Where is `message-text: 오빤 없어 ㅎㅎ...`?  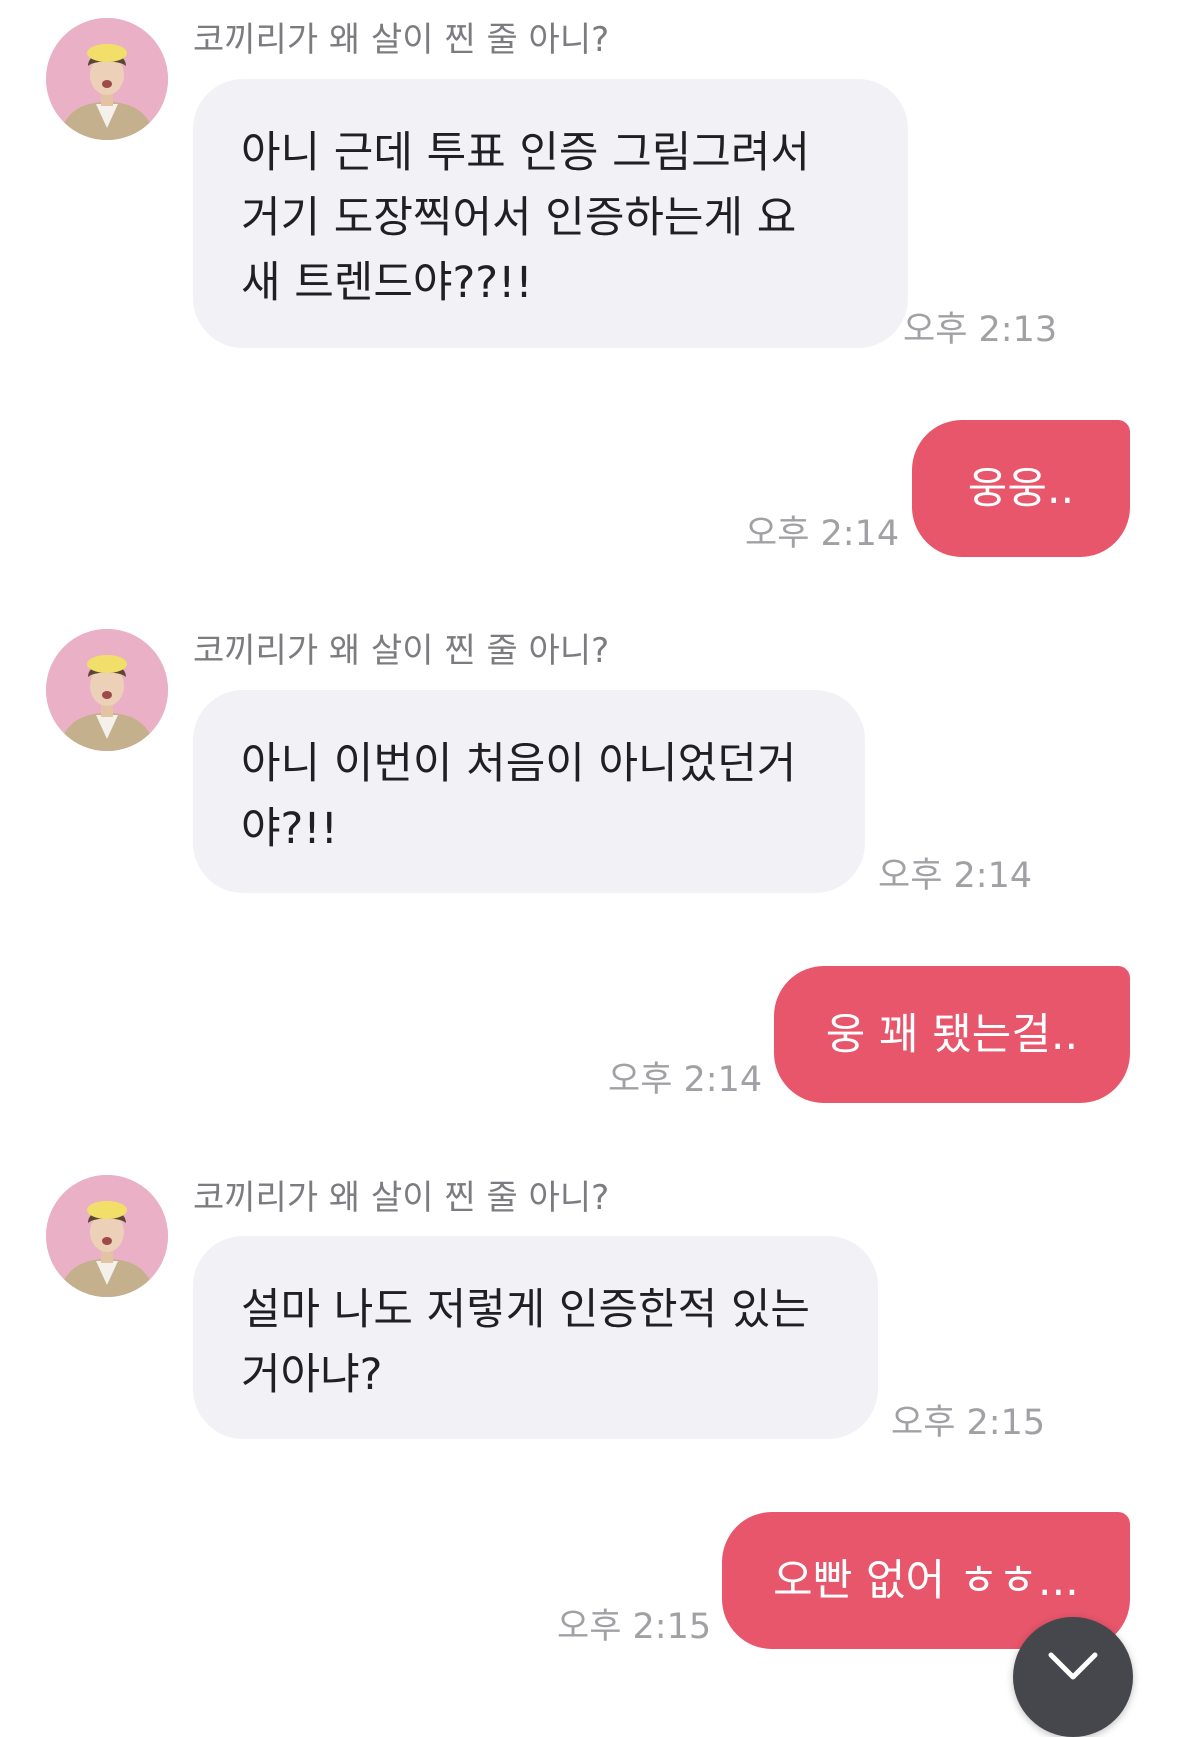 message-text: 오빤 없어 ㅎㅎ... is located at coordinates (926, 1580).